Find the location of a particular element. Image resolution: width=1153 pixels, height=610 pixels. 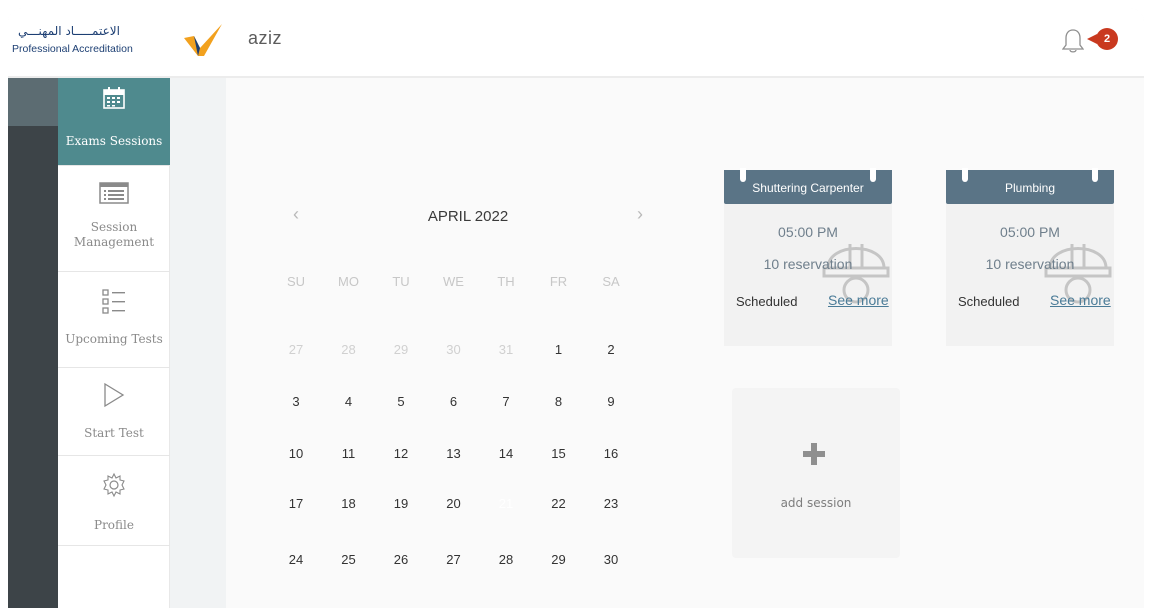

add-session-label: add session is located at coordinates (816, 503).